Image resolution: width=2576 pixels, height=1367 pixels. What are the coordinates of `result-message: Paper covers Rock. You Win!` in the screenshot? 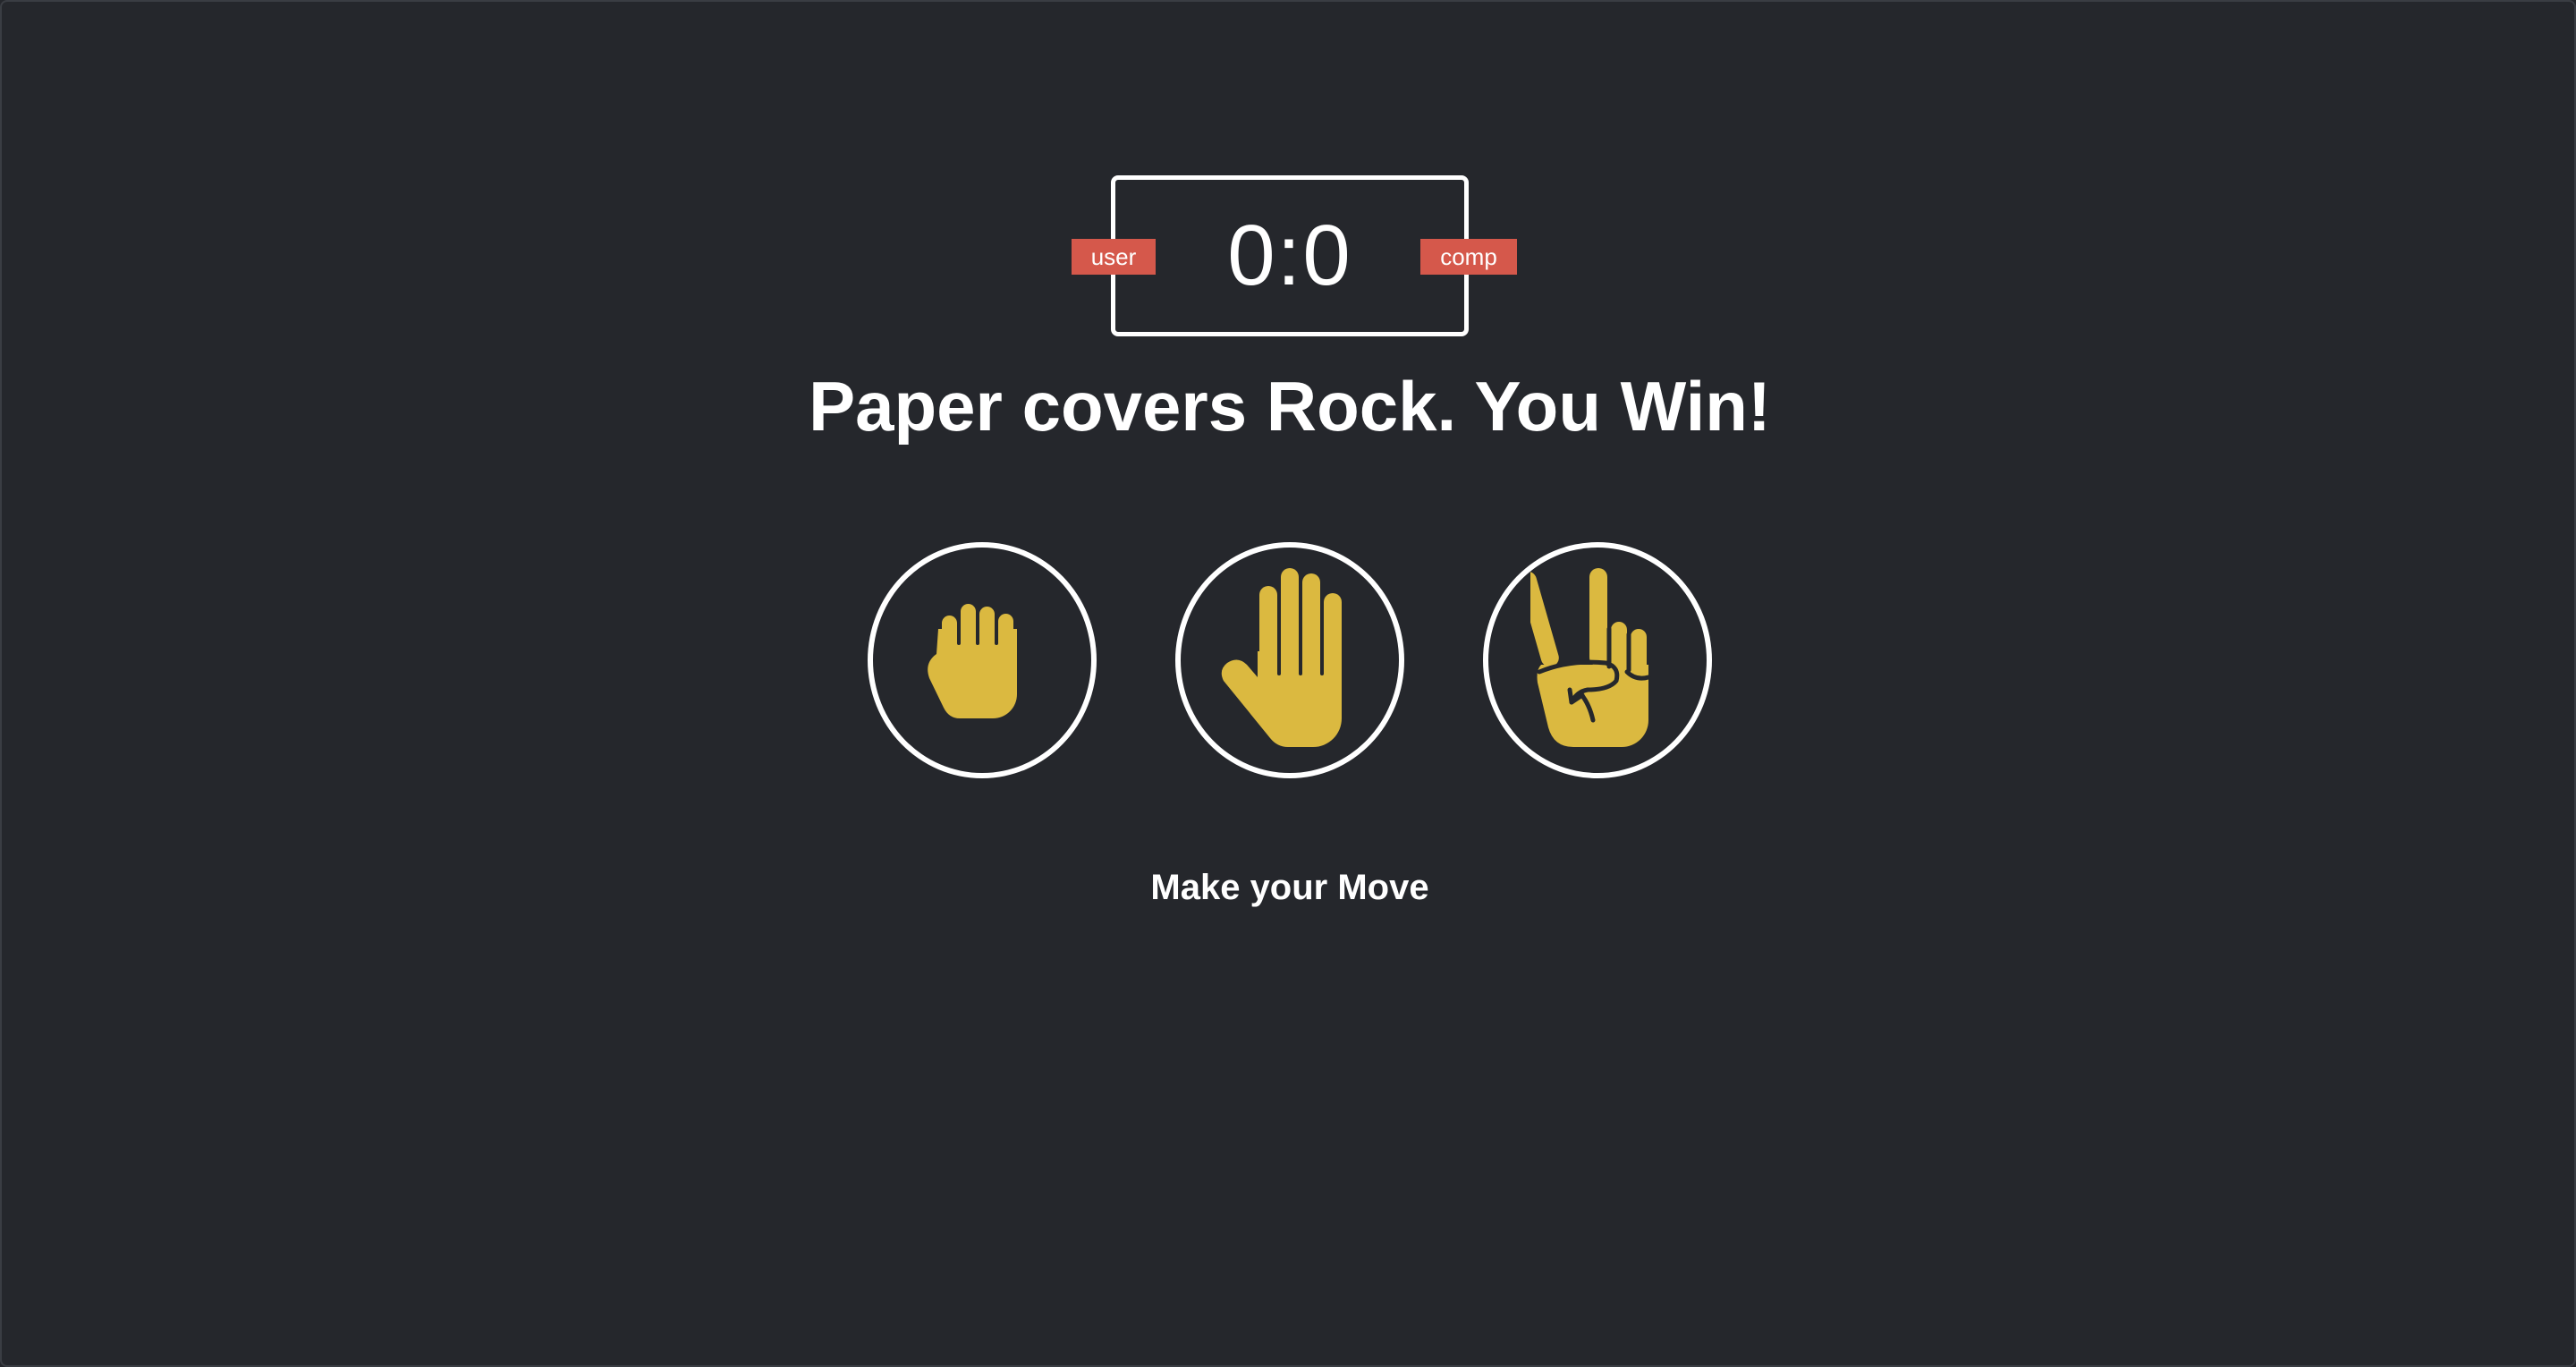 It's located at (1290, 406).